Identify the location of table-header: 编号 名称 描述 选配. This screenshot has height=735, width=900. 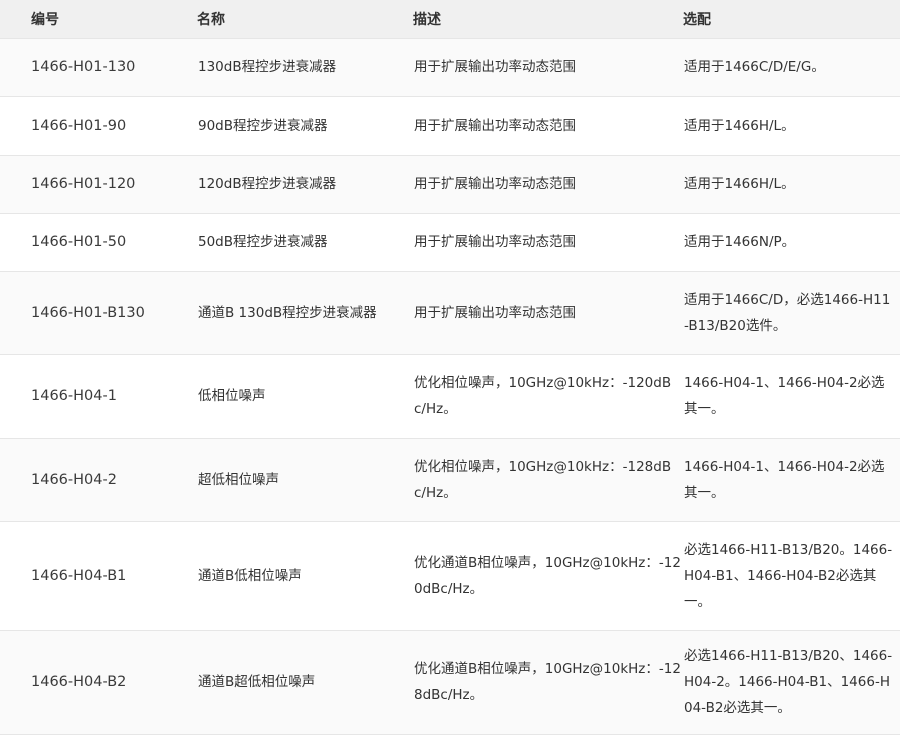
(450, 19).